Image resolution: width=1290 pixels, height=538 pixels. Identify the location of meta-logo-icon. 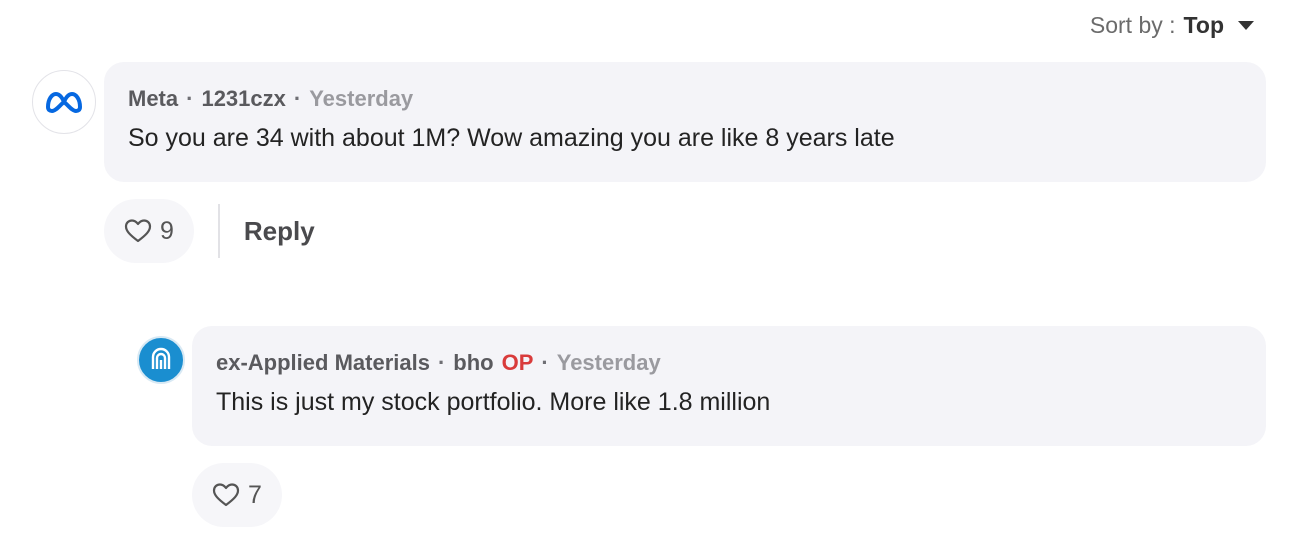
(64, 102).